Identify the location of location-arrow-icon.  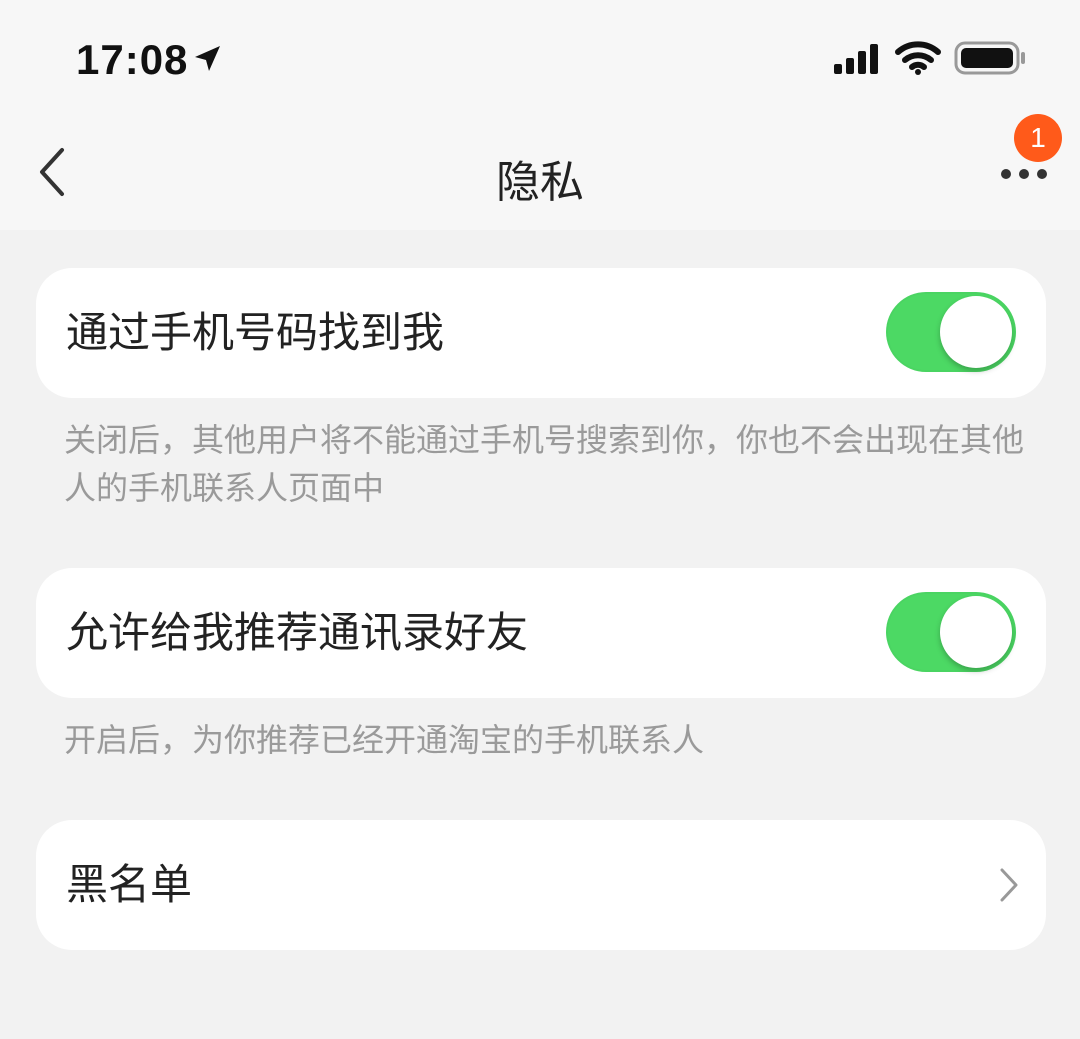
(207, 58).